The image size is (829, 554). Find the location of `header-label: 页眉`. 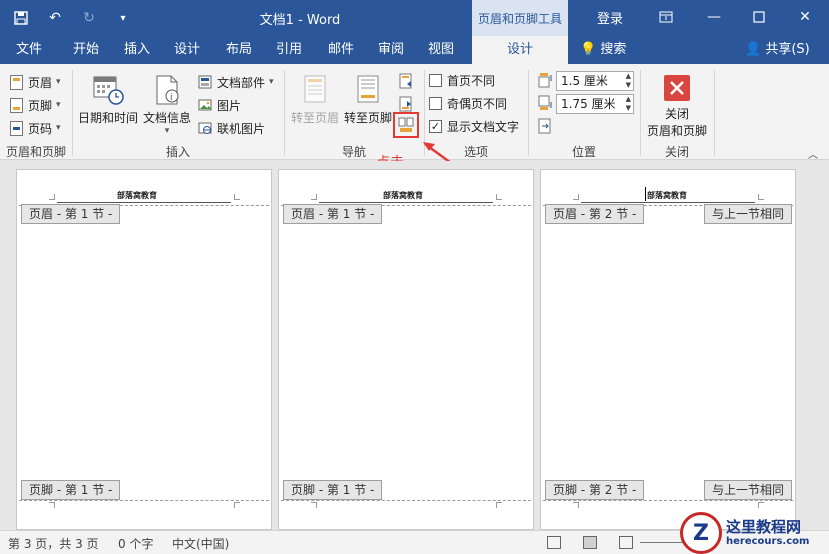

header-label: 页眉 is located at coordinates (40, 82).